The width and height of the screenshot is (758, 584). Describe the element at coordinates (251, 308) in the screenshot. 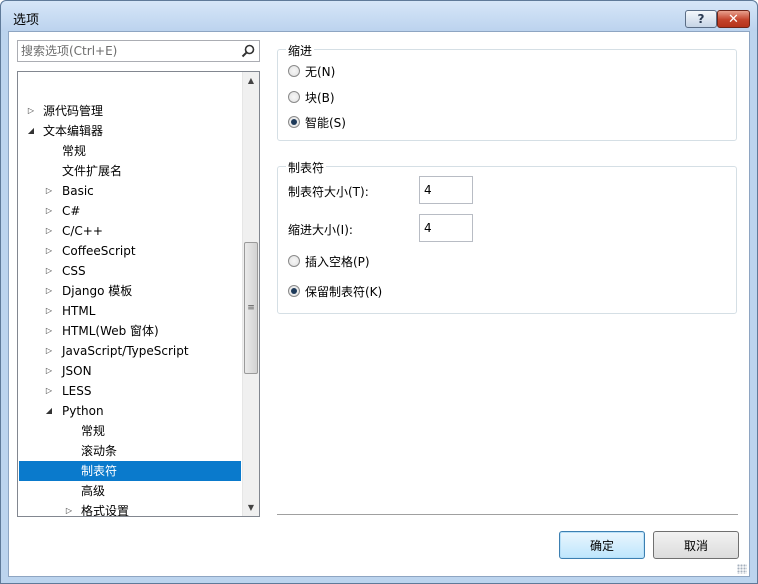

I see `scroll-thumb: ≡` at that location.